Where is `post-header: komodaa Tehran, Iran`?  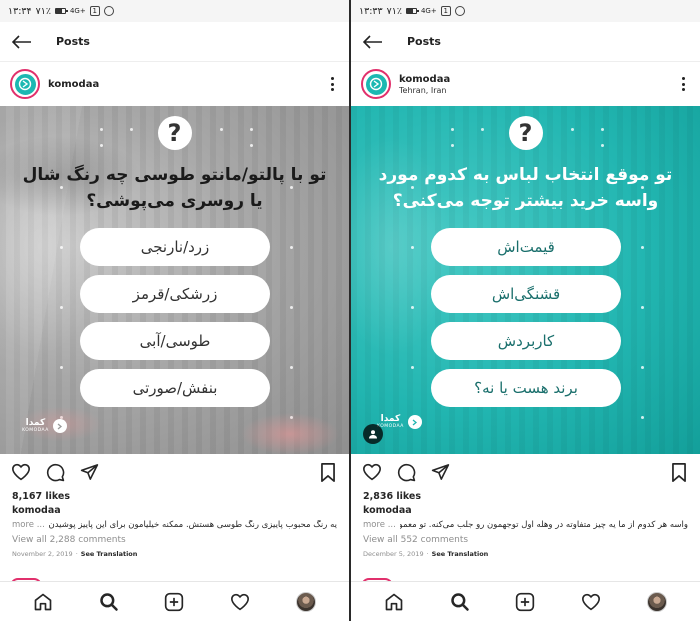 post-header: komodaa Tehran, Iran is located at coordinates (525, 84).